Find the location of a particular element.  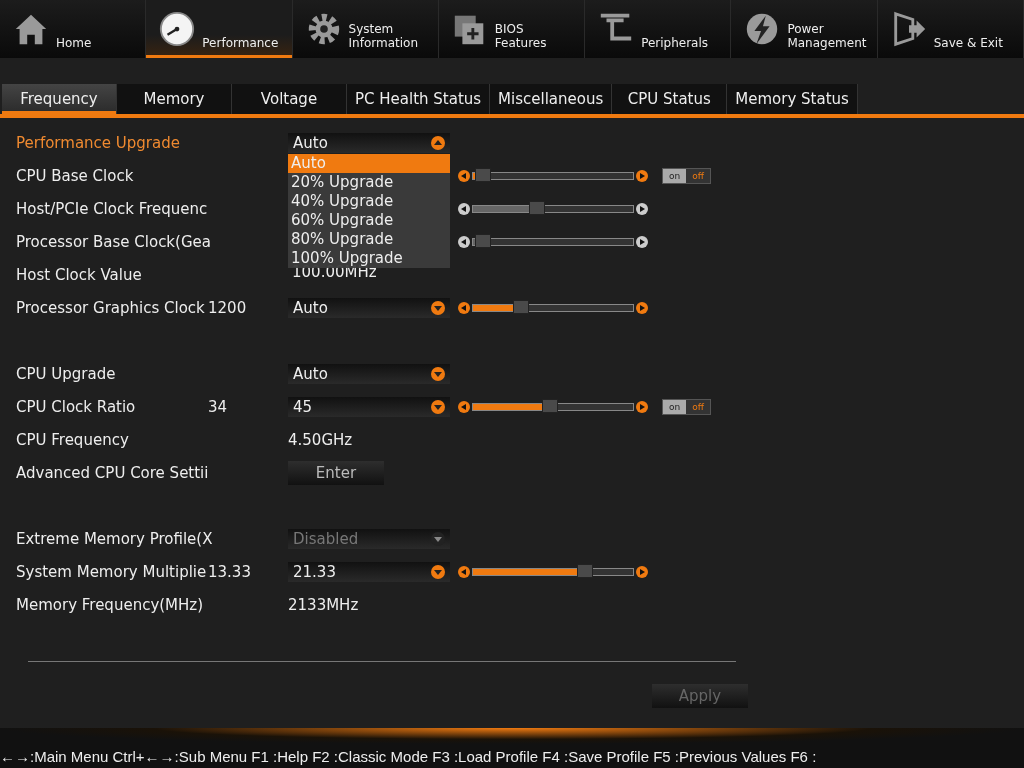

tab: Miscellaneous is located at coordinates (551, 99).